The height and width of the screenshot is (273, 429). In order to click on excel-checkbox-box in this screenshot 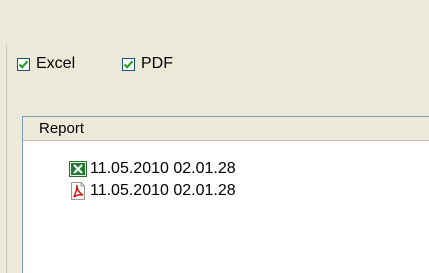, I will do `click(23, 64)`.